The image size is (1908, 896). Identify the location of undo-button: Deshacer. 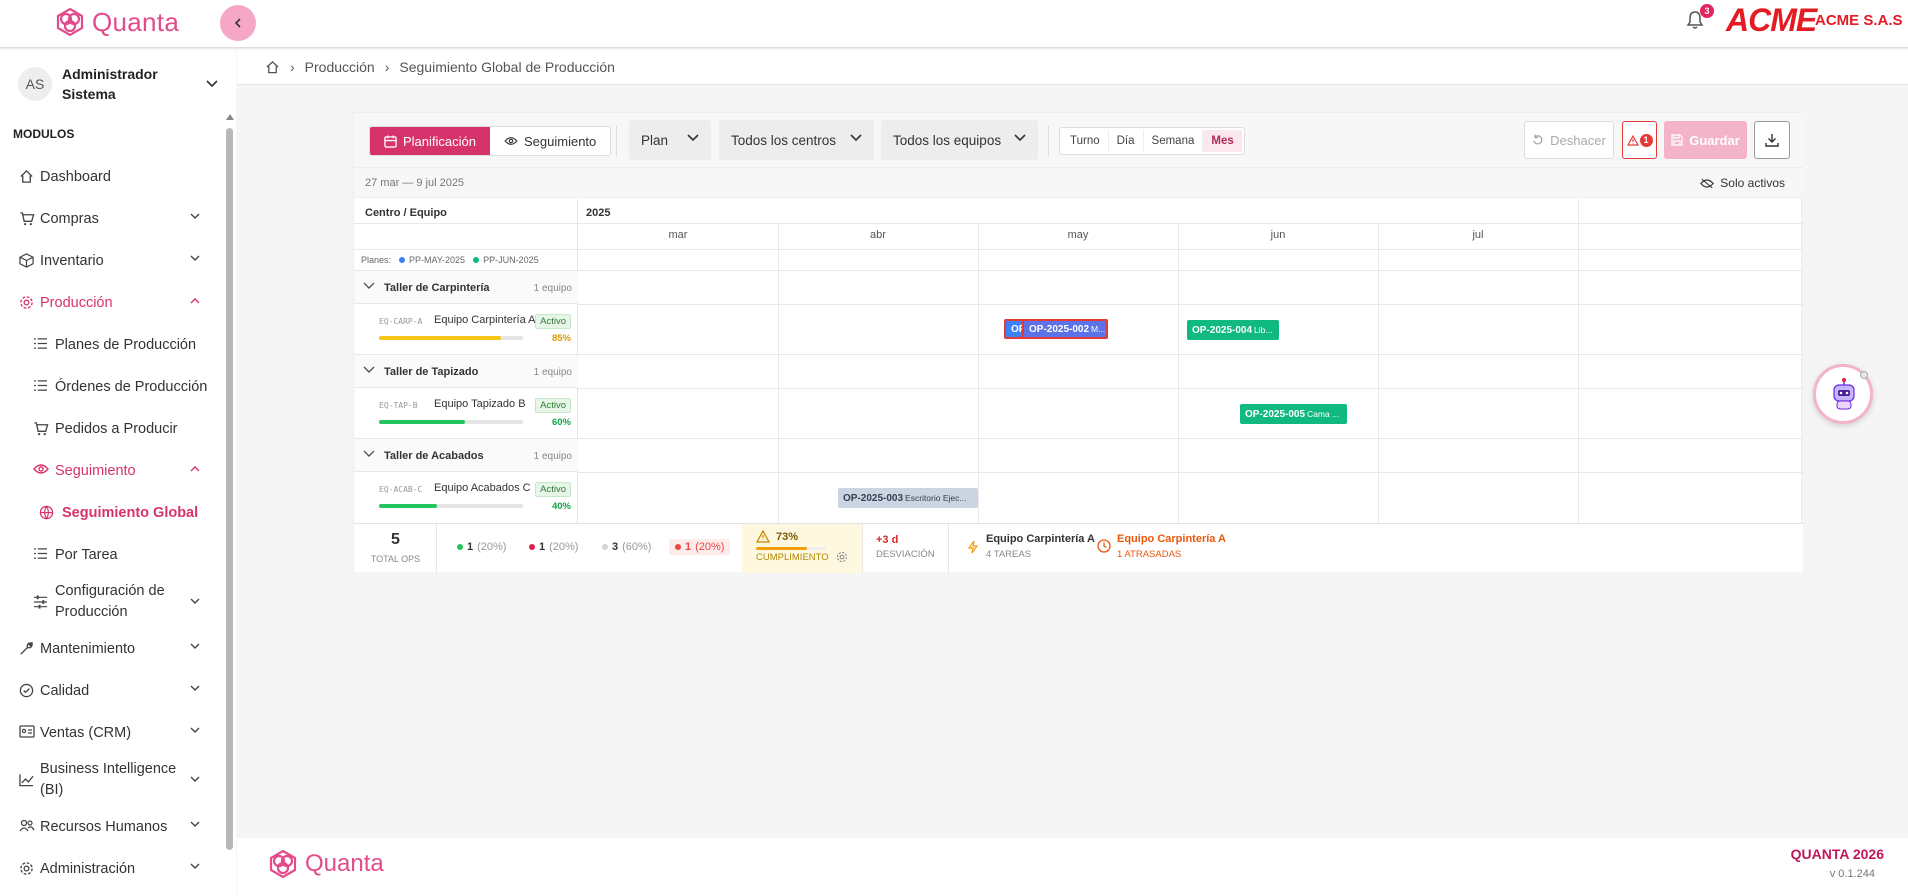
(1569, 140).